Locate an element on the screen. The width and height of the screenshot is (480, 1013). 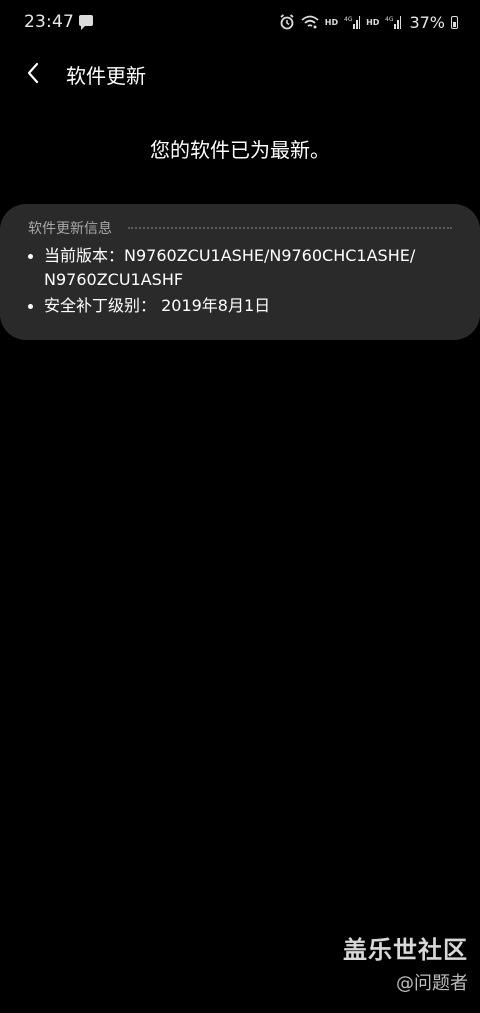
watermark-user: @问题者 is located at coordinates (432, 983).